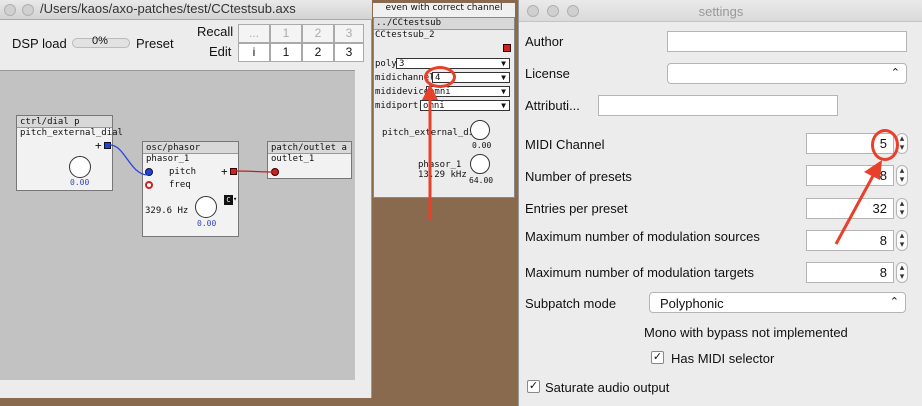  I want to click on audio-wire, so click(255, 171).